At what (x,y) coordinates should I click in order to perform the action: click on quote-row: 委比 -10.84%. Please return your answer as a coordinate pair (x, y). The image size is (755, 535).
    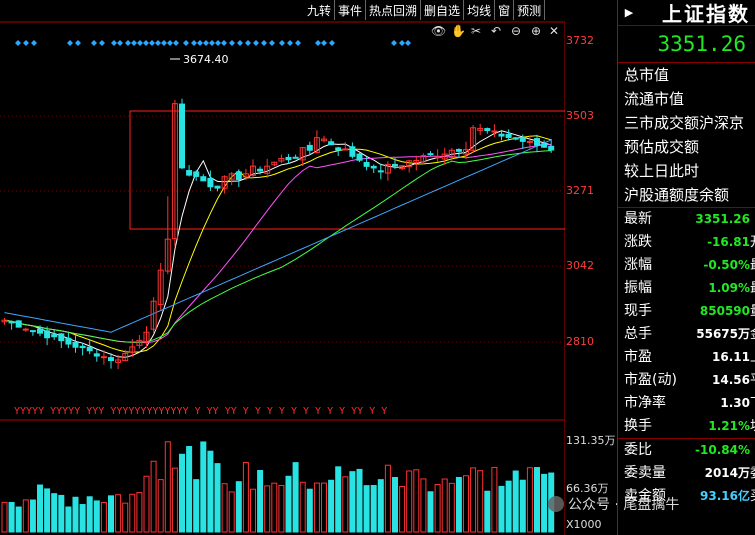
    Looking at the image, I should click on (686, 450).